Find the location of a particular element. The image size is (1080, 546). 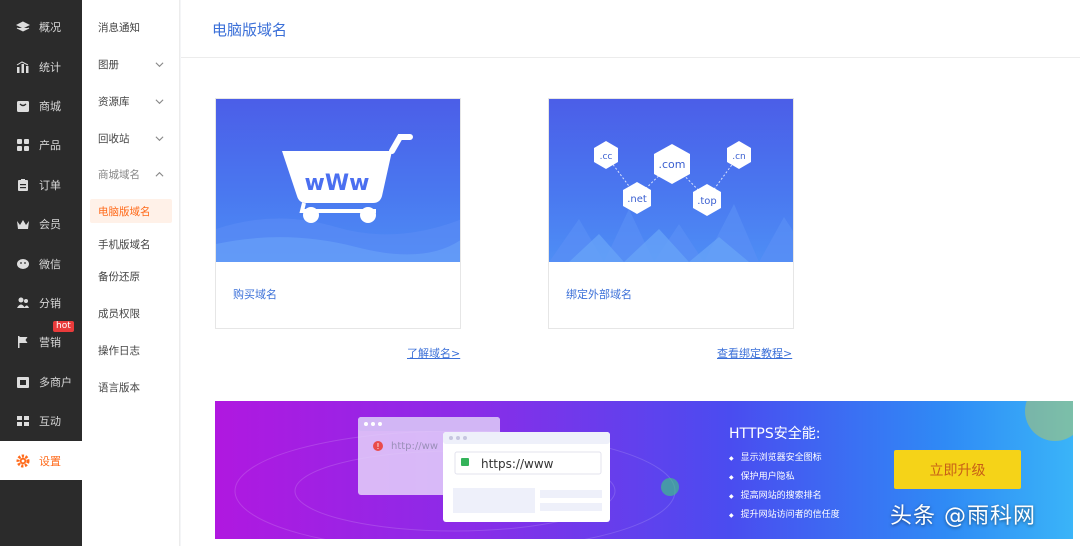

tld-net: .net is located at coordinates (637, 199).